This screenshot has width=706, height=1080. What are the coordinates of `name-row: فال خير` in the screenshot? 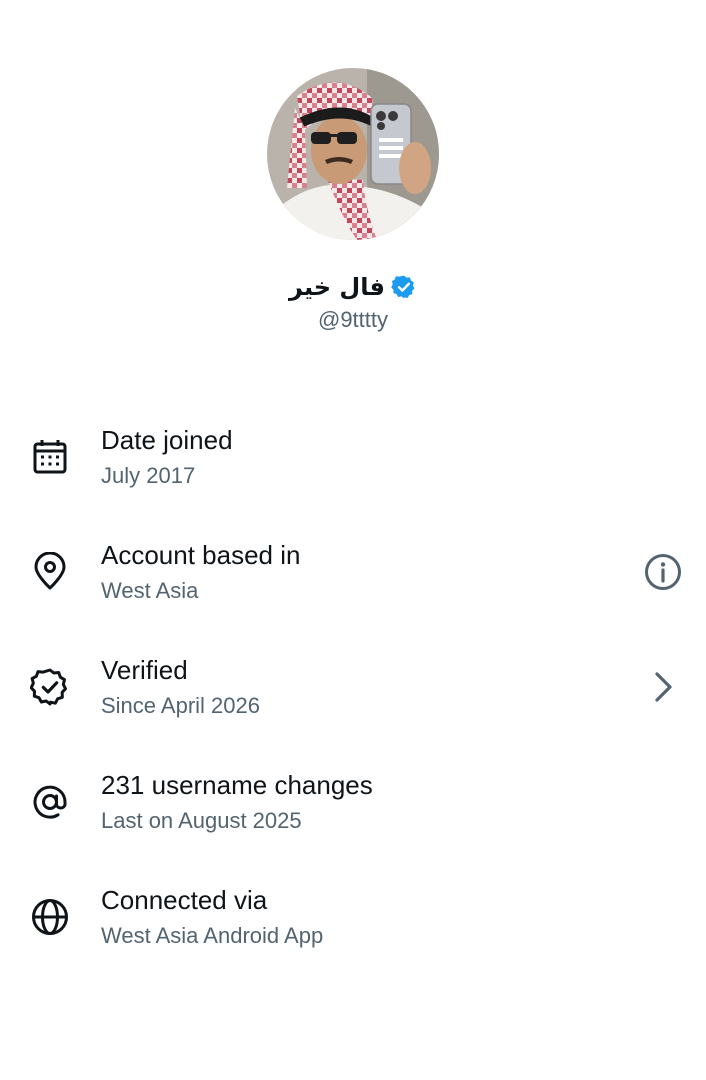 It's located at (353, 287).